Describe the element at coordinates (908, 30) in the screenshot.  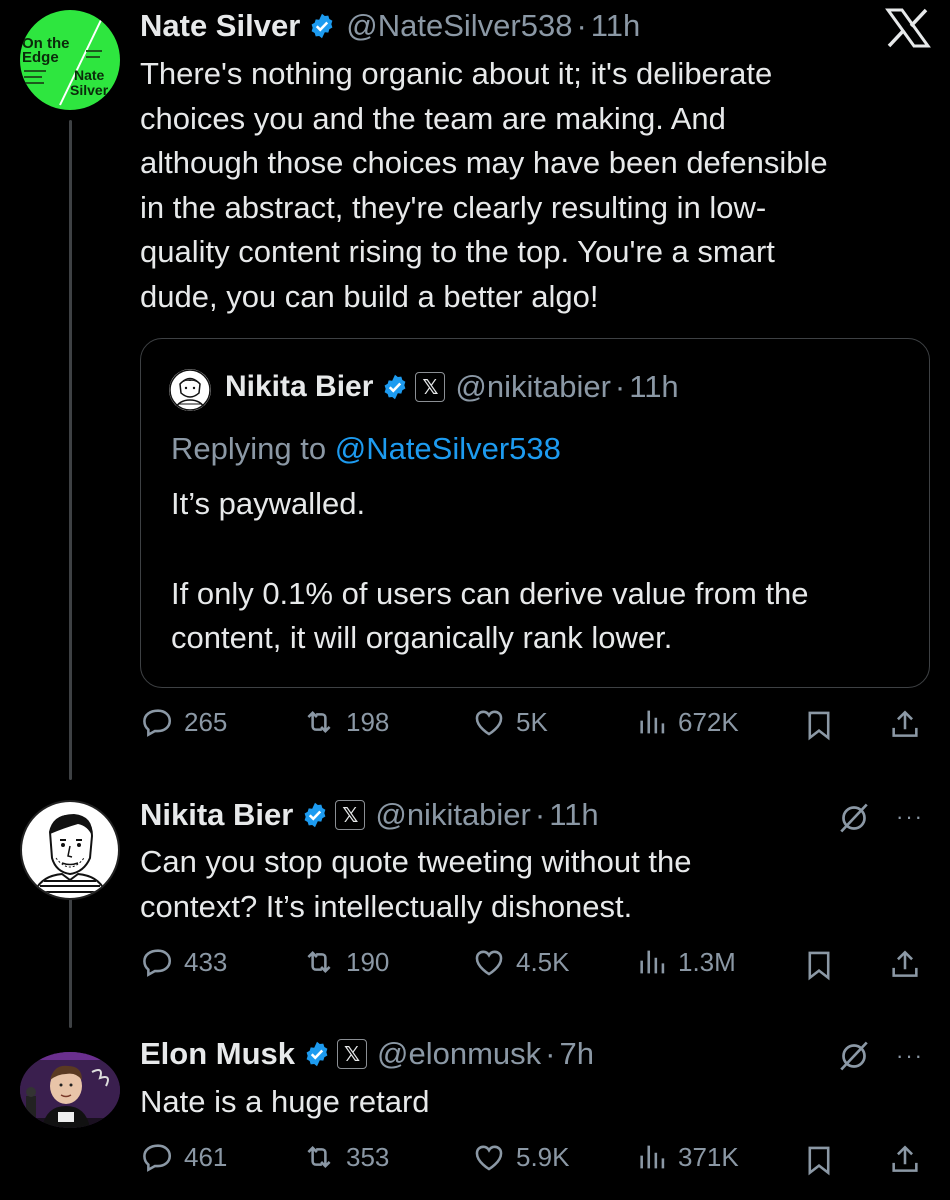
I see `x-logo-icon` at that location.